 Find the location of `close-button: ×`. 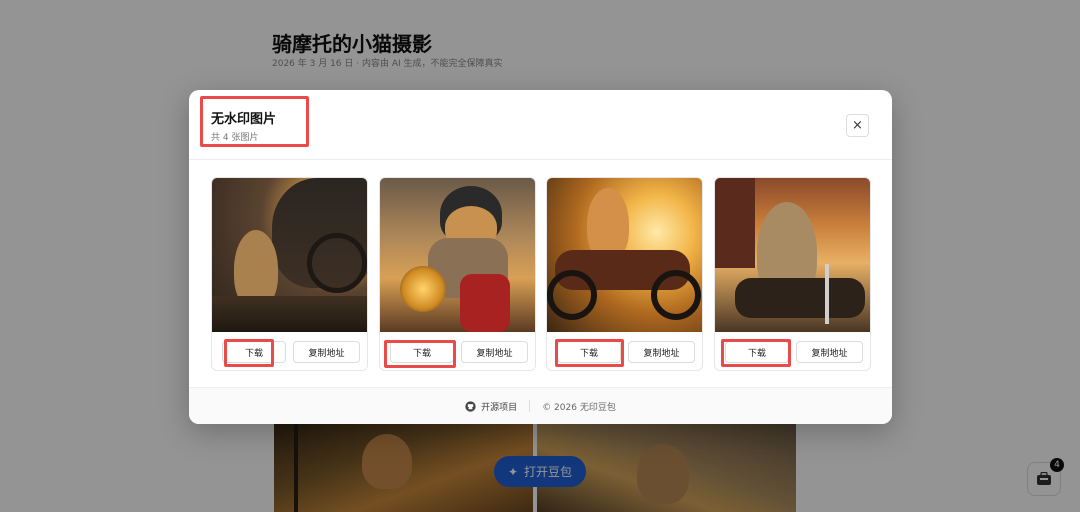

close-button: × is located at coordinates (857, 125).